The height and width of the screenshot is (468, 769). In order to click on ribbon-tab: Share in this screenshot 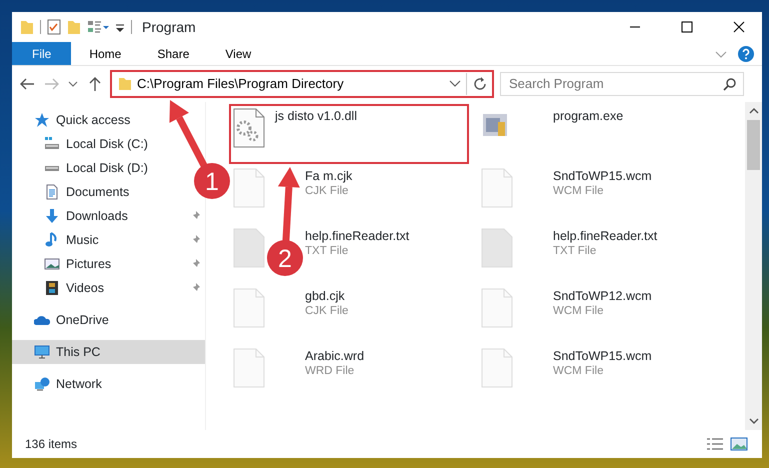, I will do `click(173, 53)`.